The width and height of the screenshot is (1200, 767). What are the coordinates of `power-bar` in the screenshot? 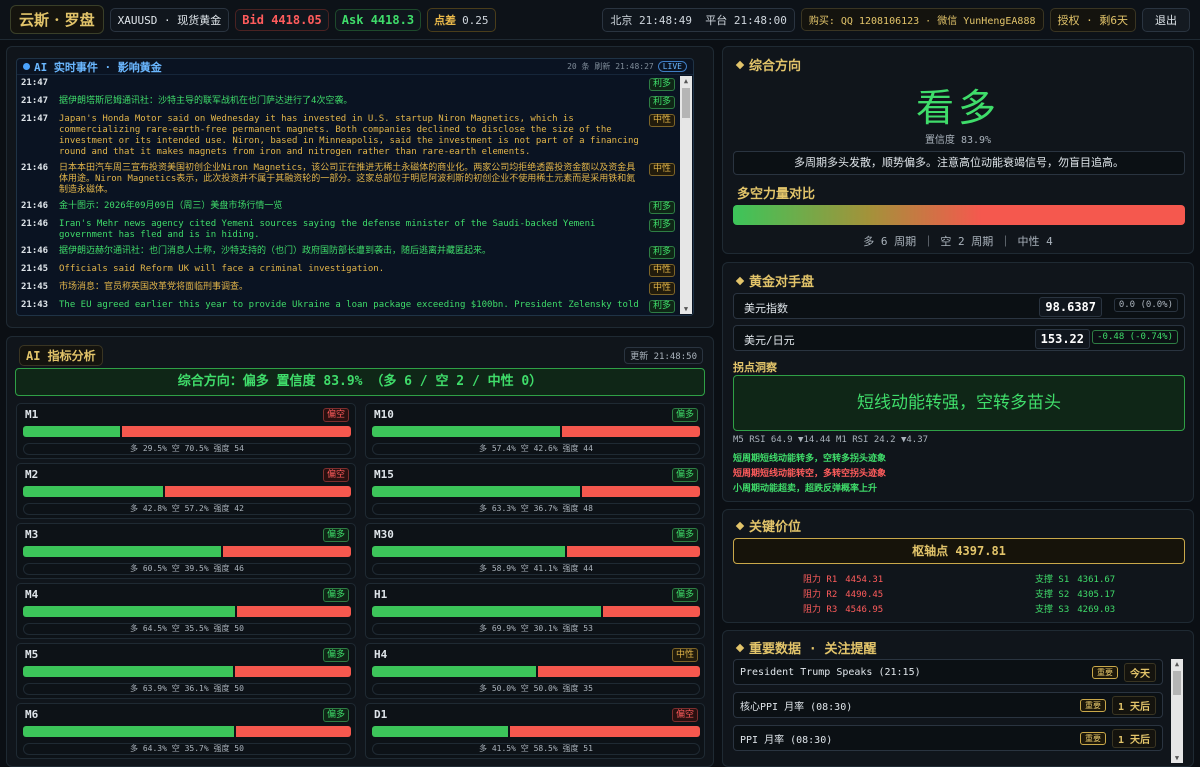 It's located at (959, 215).